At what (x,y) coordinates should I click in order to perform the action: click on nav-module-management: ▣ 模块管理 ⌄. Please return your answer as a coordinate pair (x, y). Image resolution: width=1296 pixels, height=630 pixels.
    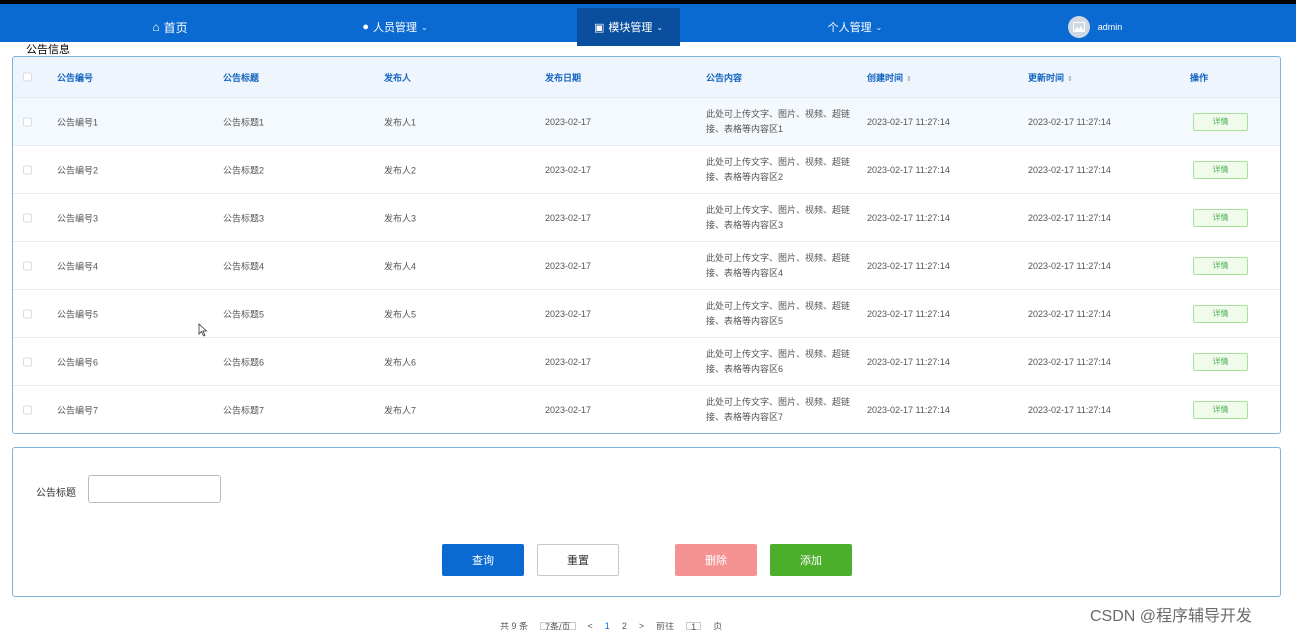
    Looking at the image, I should click on (628, 27).